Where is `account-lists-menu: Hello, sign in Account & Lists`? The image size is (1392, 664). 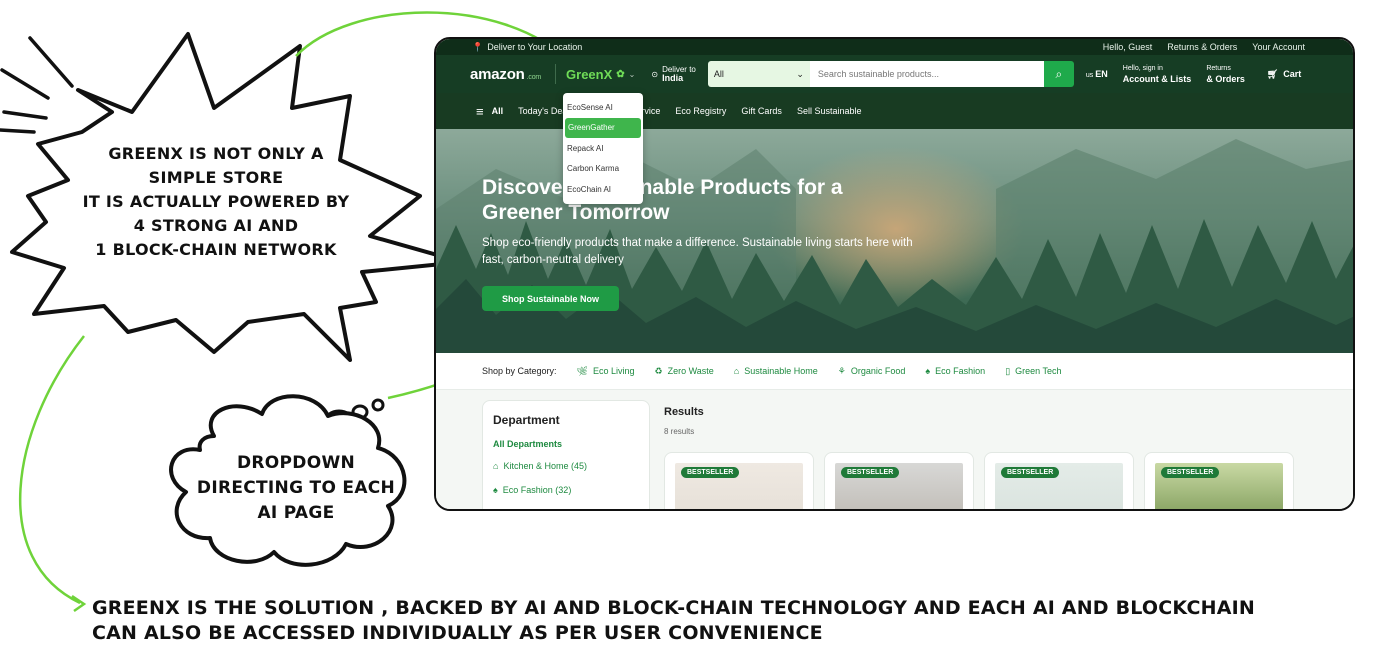
account-lists-menu: Hello, sign in Account & Lists is located at coordinates (1157, 74).